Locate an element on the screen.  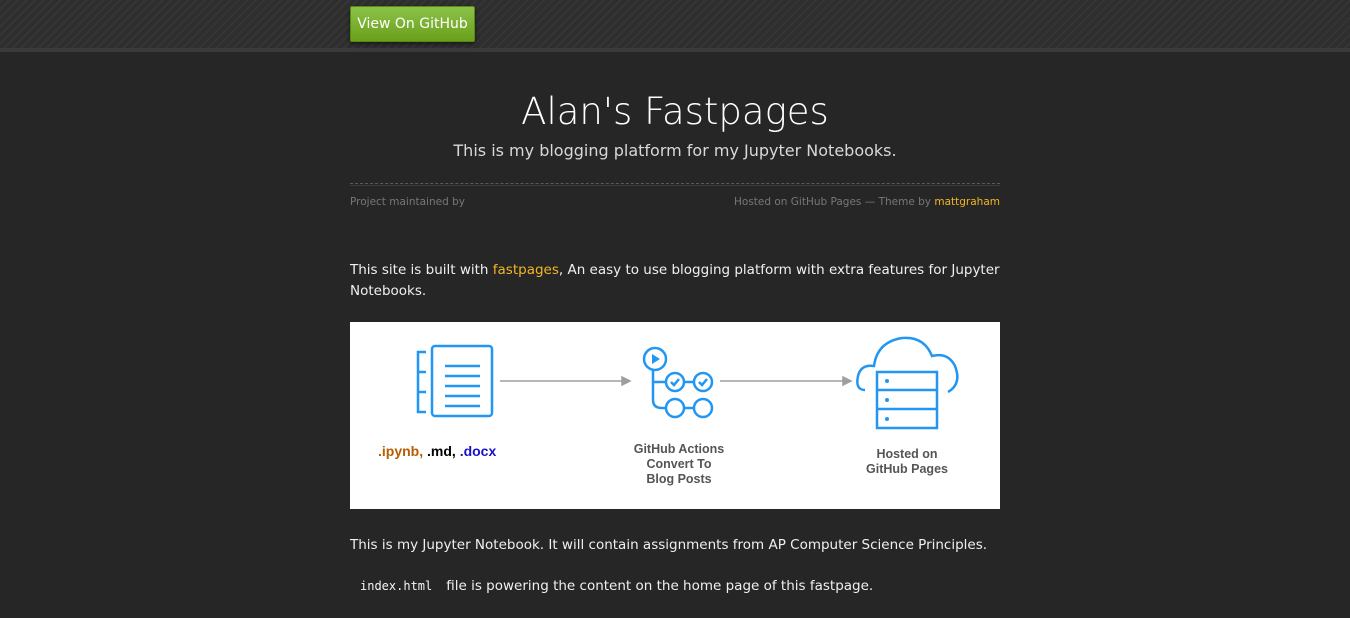
view-on-github-button: View On GitHub is located at coordinates (412, 24).